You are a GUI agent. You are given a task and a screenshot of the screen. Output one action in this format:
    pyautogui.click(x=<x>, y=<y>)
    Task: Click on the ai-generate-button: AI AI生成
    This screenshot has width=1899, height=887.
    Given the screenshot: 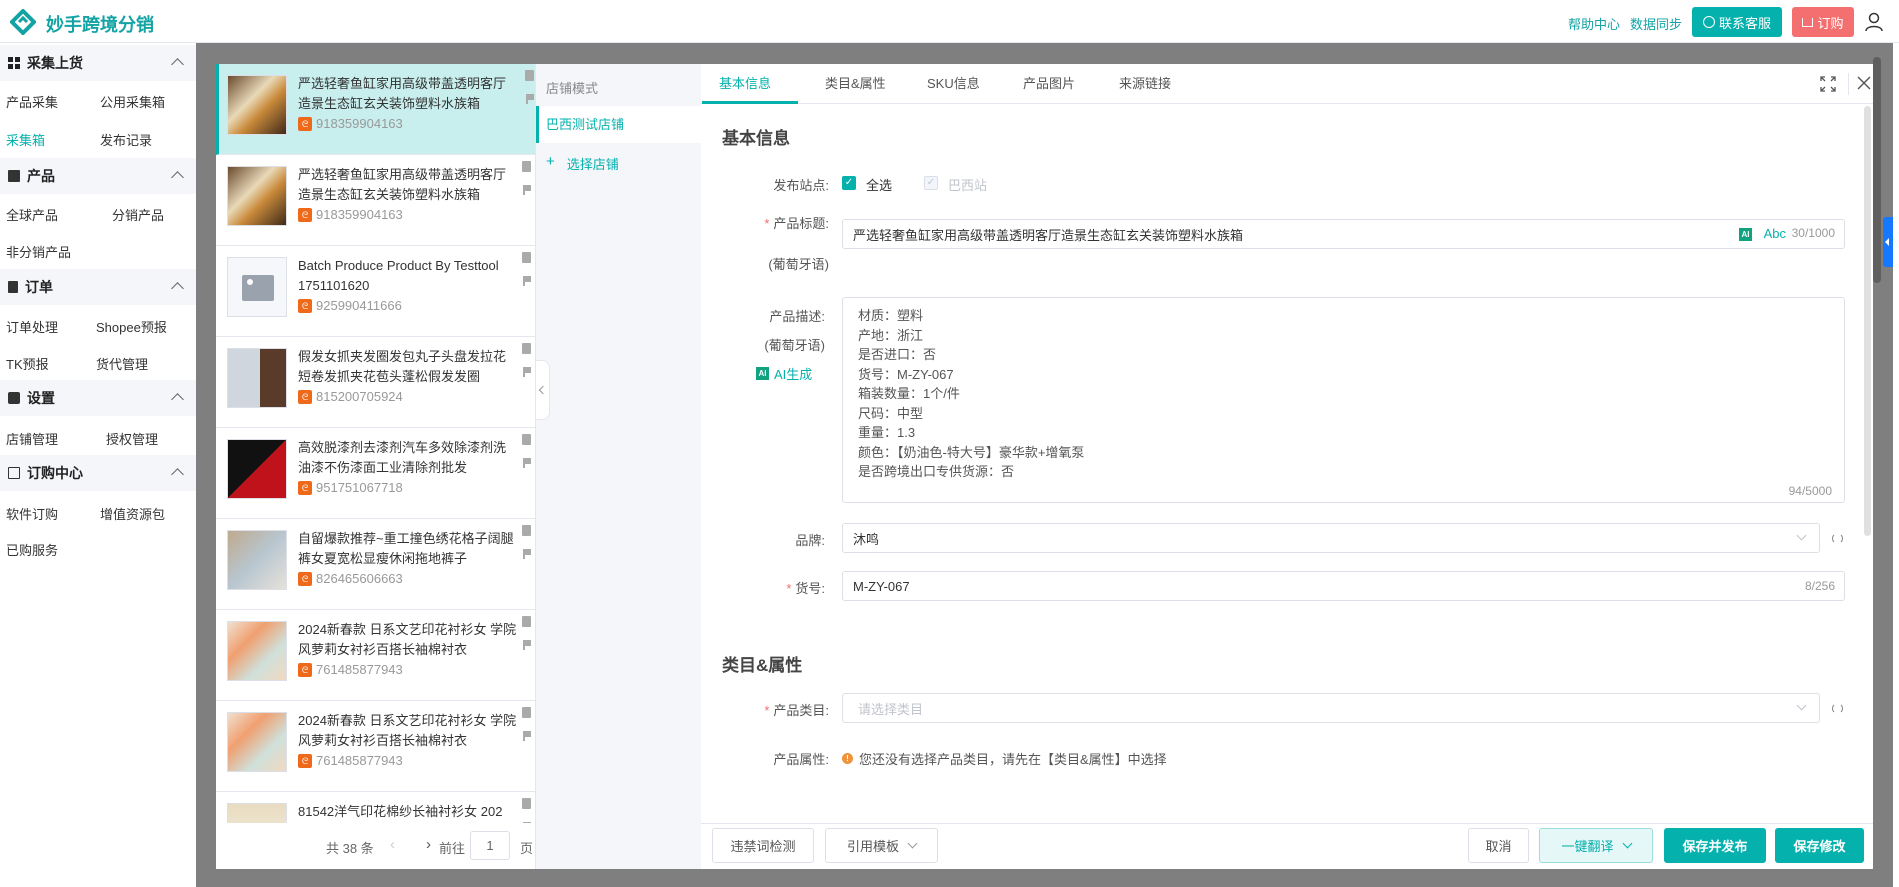 What is the action you would take?
    pyautogui.click(x=784, y=373)
    